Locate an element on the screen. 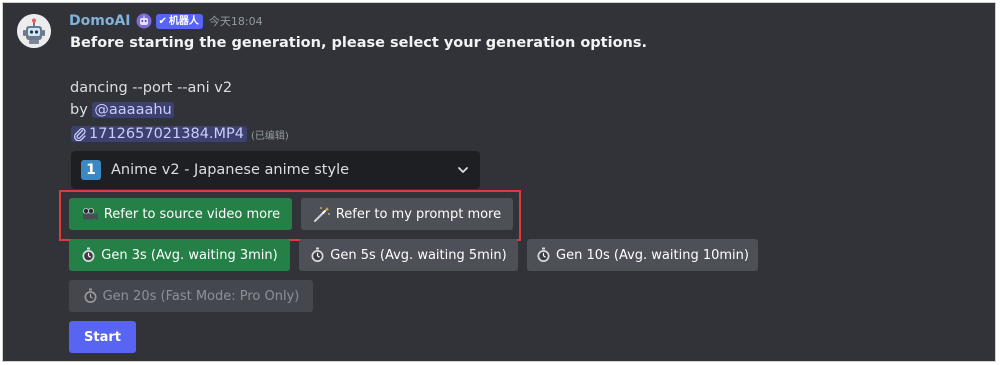 The width and height of the screenshot is (1000, 365). gen-10s-button: Gen 10s (Avg. waiting 10min) is located at coordinates (642, 255).